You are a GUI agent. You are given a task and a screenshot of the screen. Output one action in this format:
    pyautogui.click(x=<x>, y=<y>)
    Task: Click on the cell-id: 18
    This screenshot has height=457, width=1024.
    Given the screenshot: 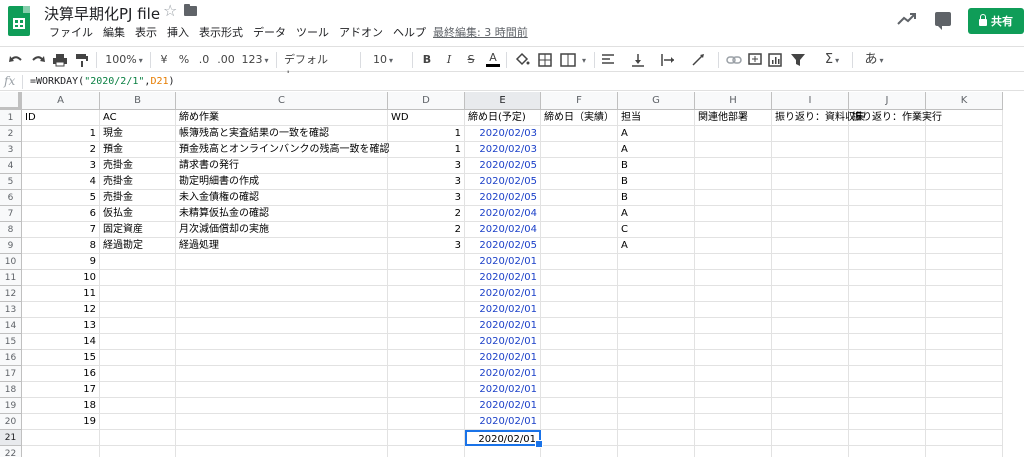 What is the action you would take?
    pyautogui.click(x=61, y=406)
    